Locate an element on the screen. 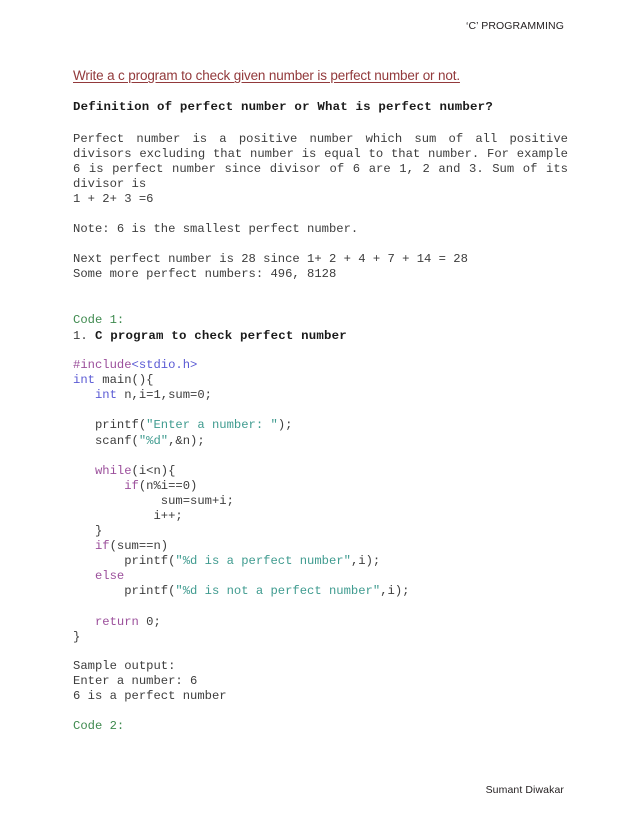 The height and width of the screenshot is (826, 638). running-footer: Sumant Diwakar is located at coordinates (524, 790).